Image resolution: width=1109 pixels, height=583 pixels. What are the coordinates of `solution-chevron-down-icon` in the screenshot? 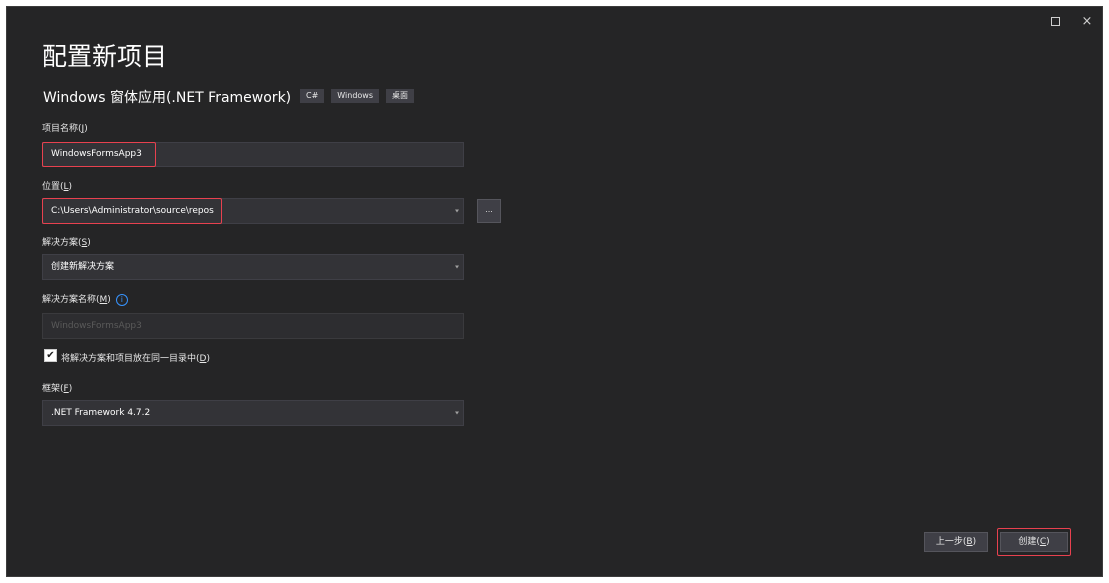 It's located at (457, 267).